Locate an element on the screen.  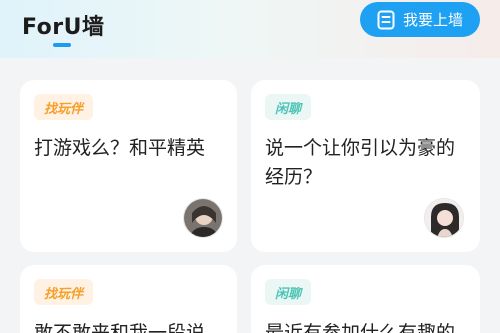
title-underline is located at coordinates (62, 45).